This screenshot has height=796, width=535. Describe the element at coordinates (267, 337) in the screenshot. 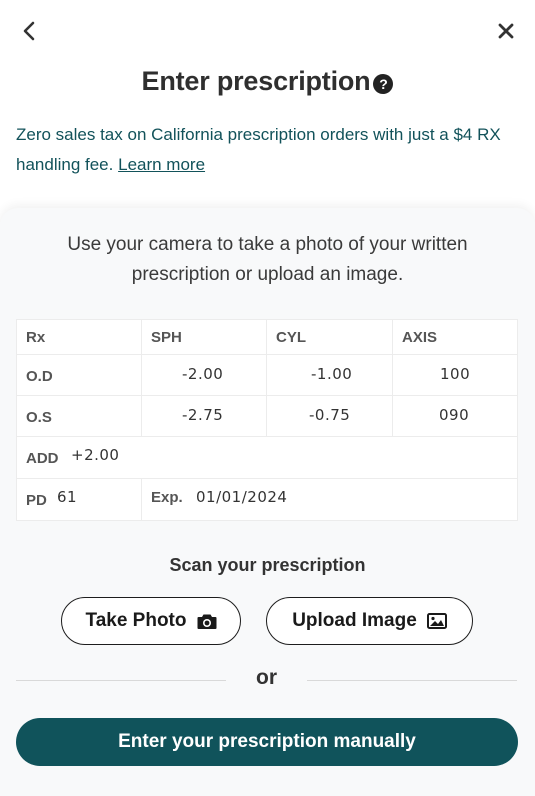

I see `rx-header-row: Rx SPH CYL AXIS` at that location.